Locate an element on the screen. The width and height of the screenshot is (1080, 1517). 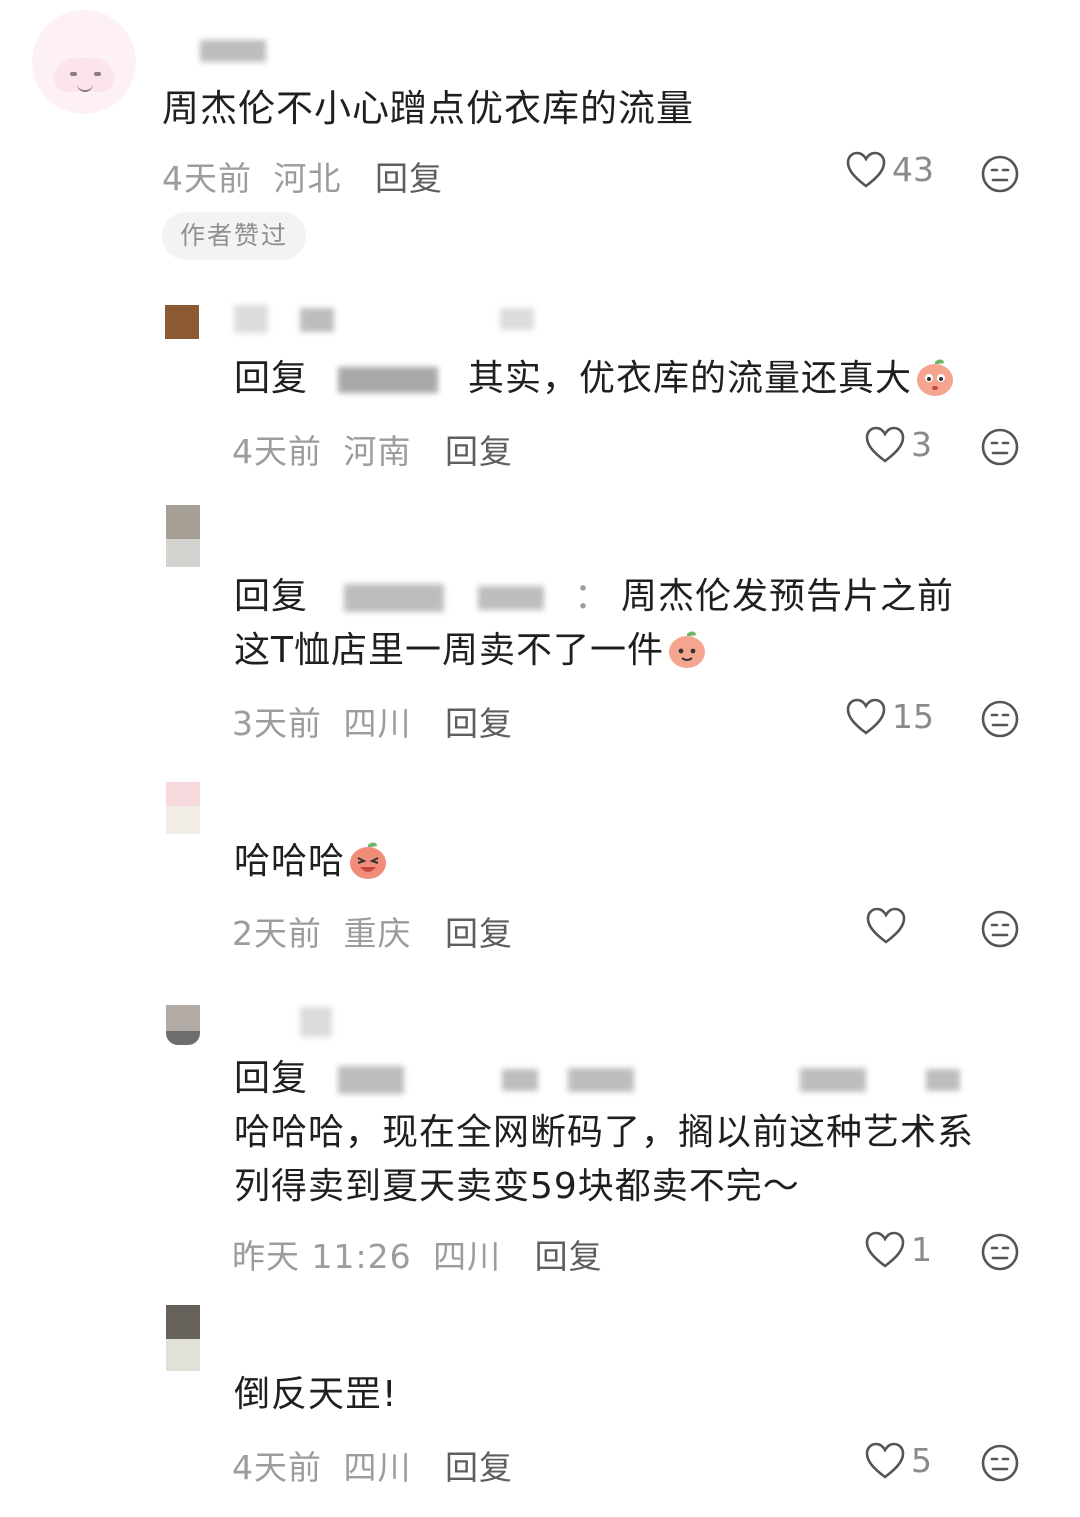
comment-text: 回复 其实，优衣库的流量还真大 is located at coordinates (595, 379).